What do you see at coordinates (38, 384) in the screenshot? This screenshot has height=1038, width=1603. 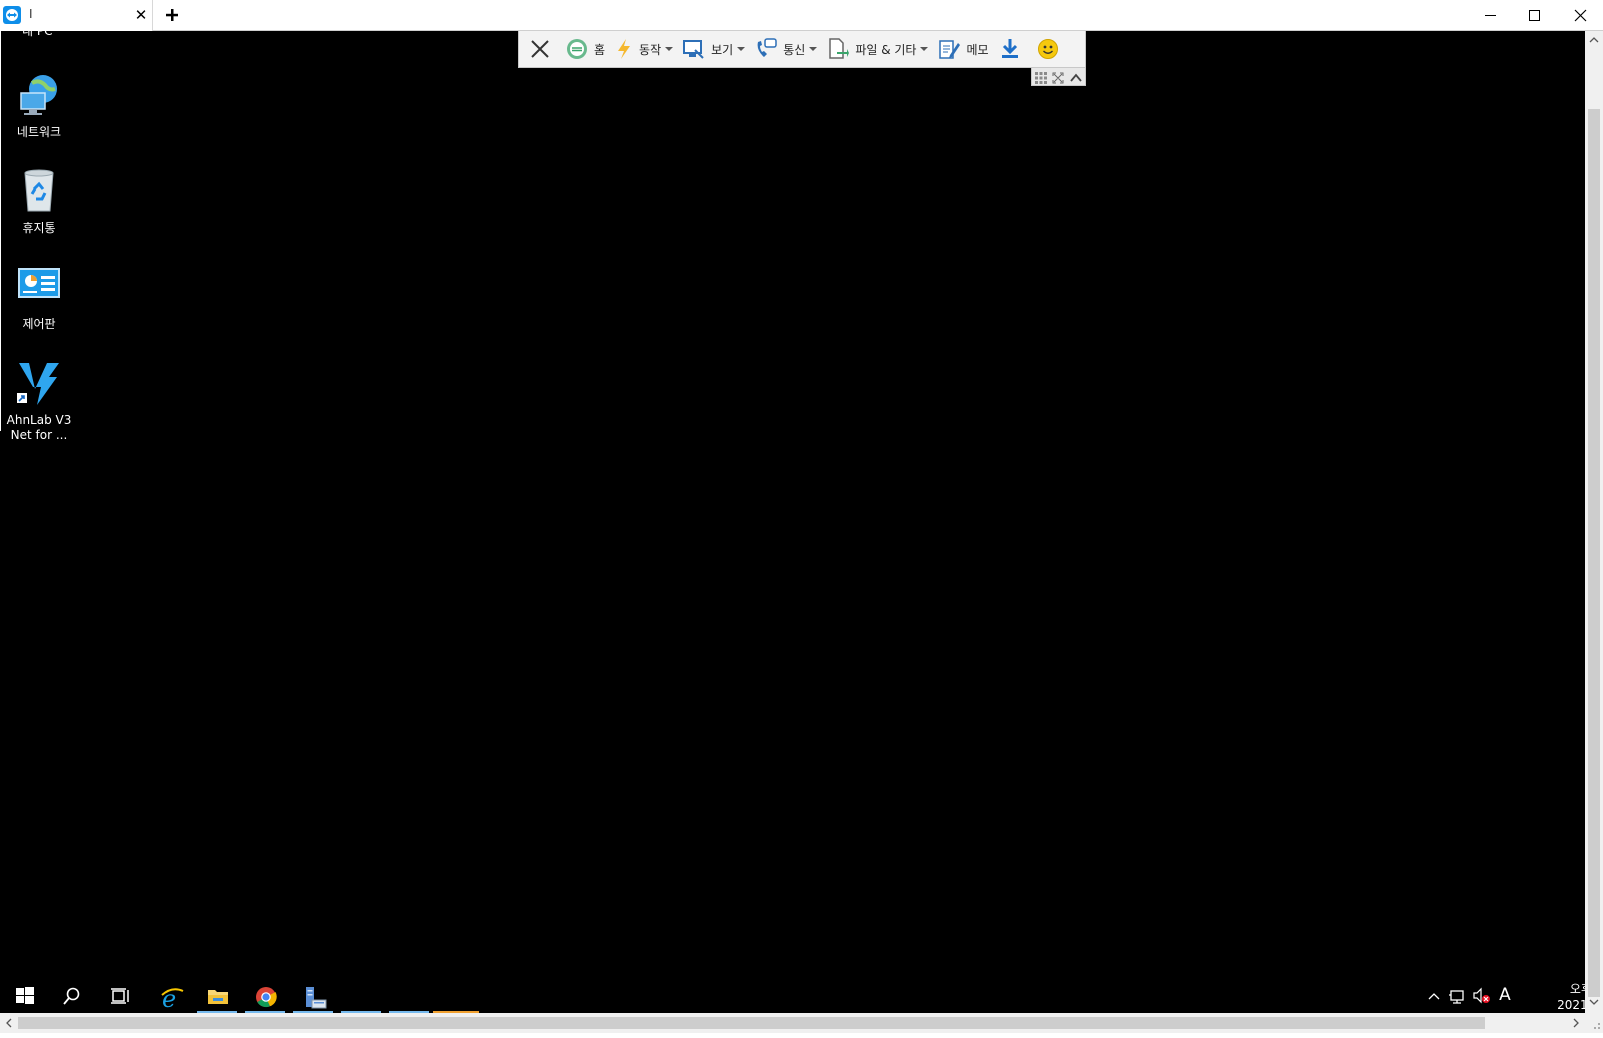 I see `ahnlab-v3-icon` at bounding box center [38, 384].